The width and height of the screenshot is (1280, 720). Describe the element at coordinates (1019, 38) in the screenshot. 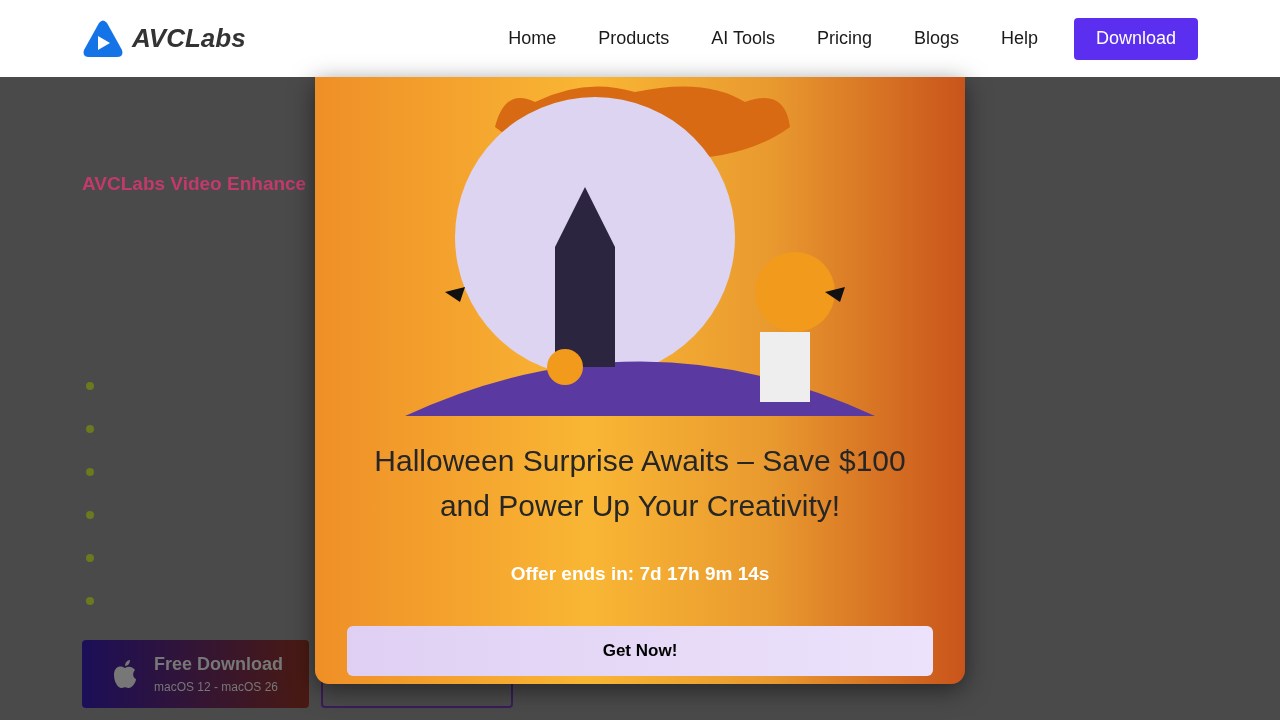

I see `nav-link: Help` at that location.